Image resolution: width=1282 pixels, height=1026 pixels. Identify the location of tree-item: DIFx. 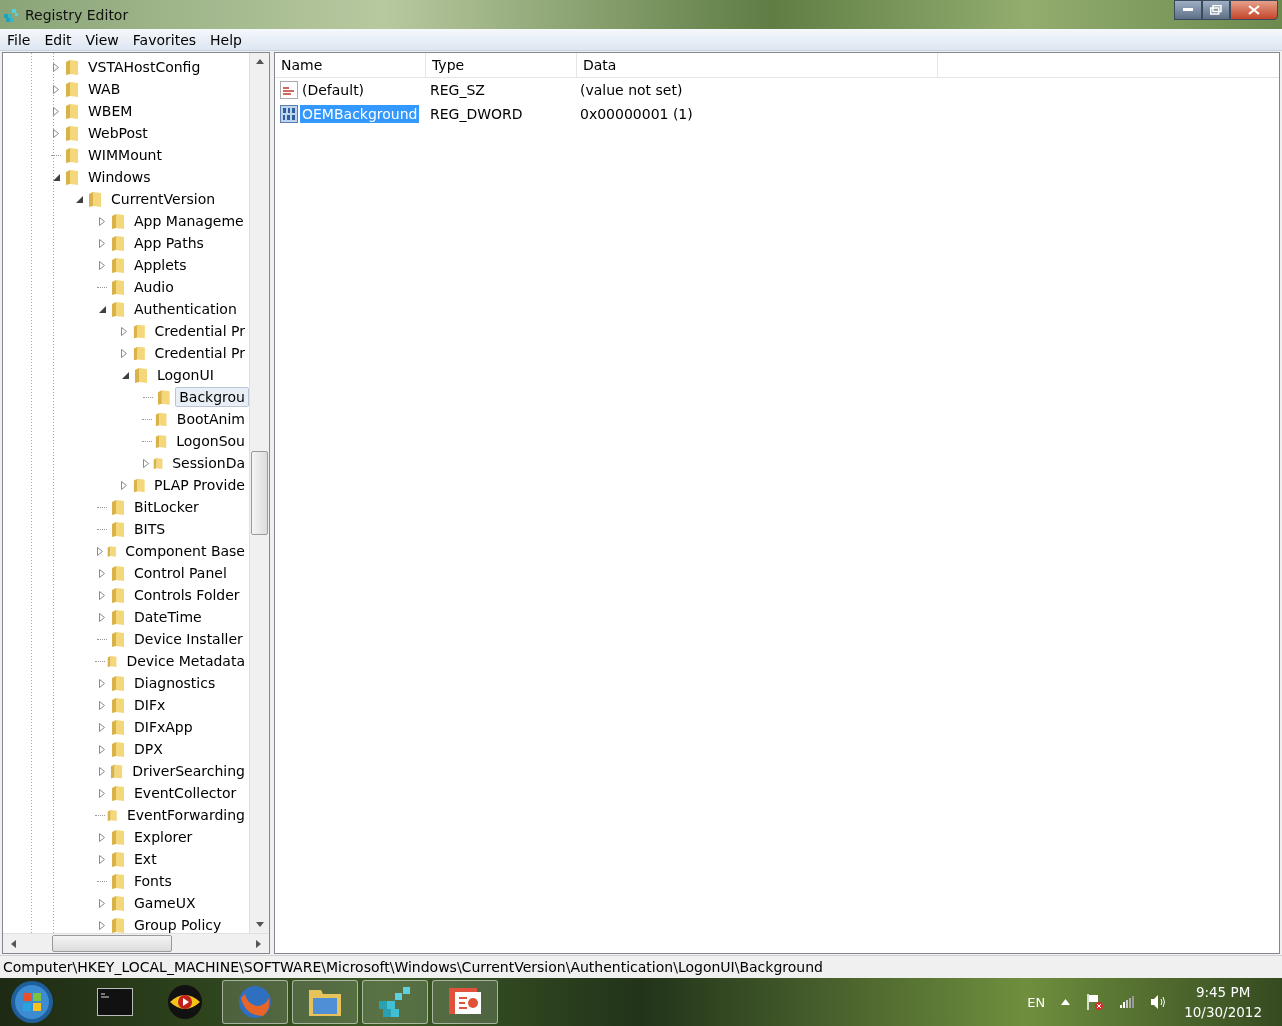
(150, 705).